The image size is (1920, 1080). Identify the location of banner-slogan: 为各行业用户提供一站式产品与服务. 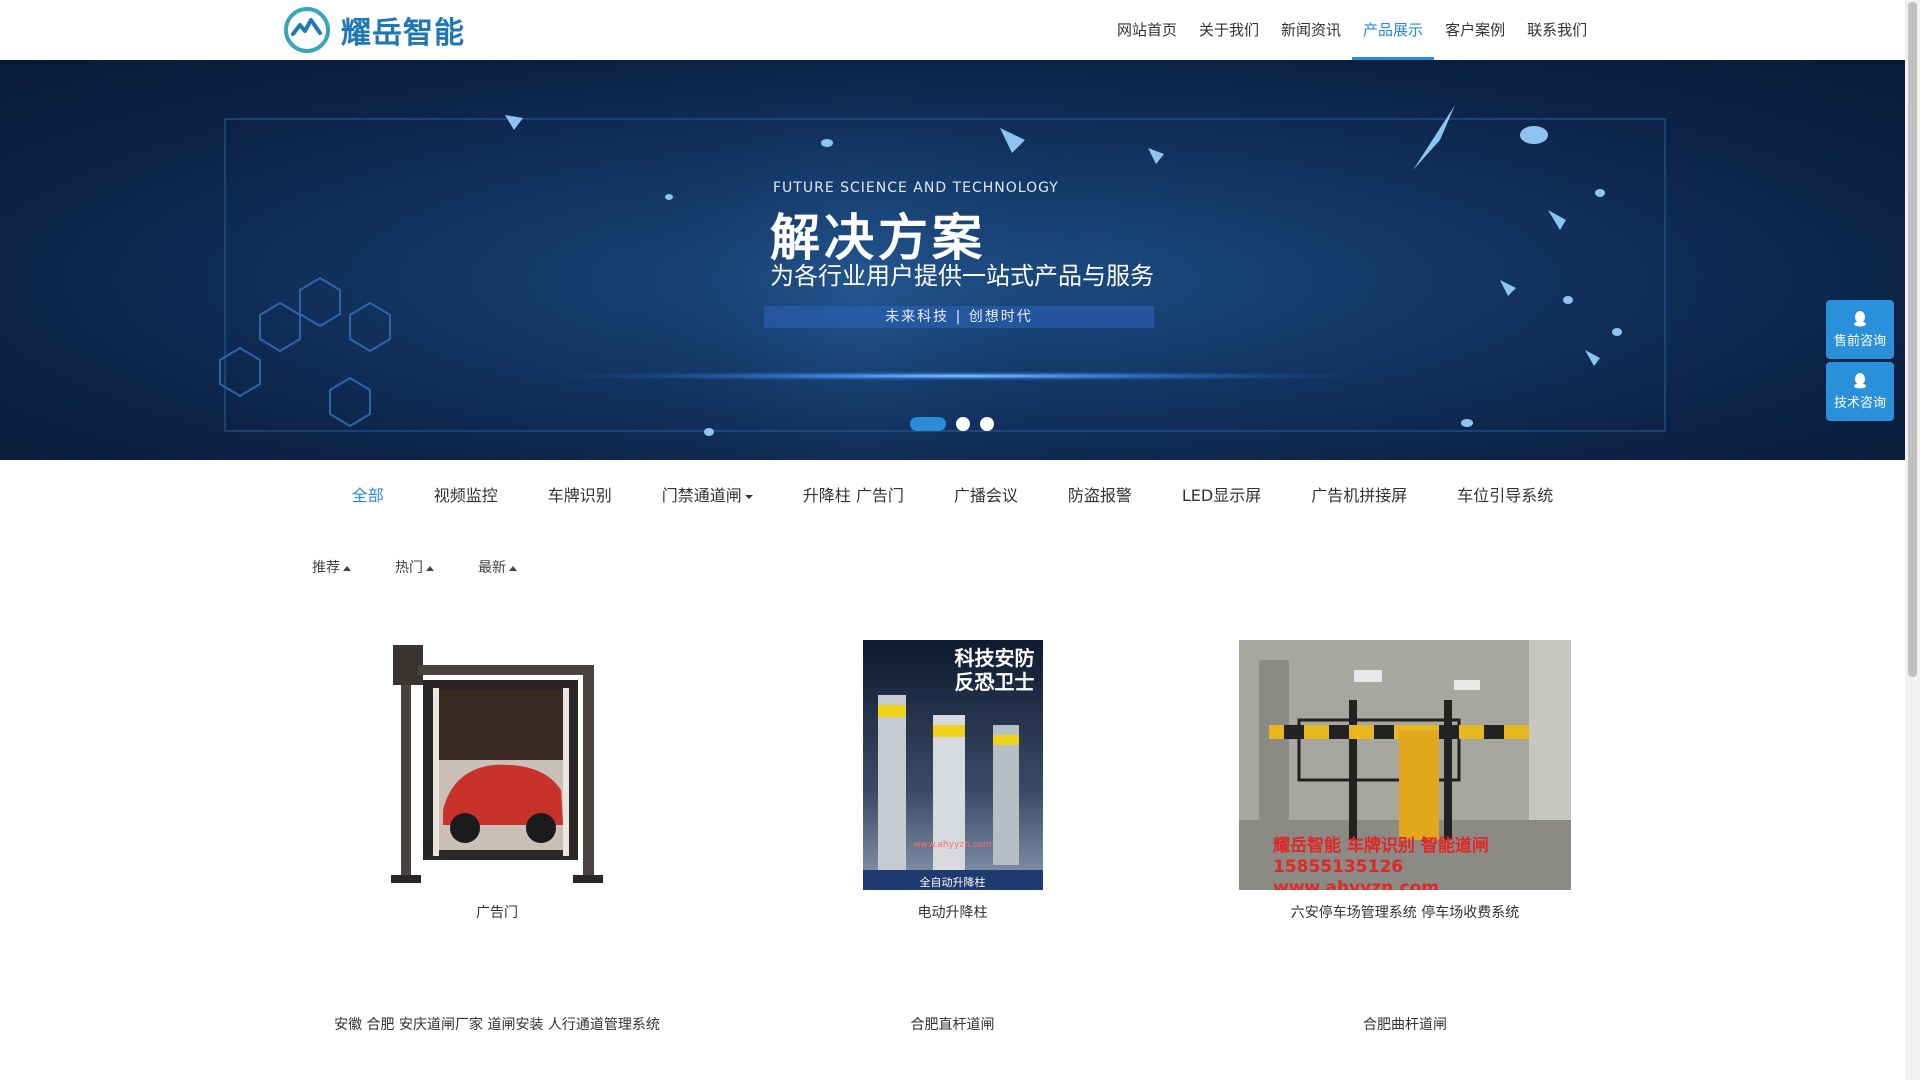
(962, 276).